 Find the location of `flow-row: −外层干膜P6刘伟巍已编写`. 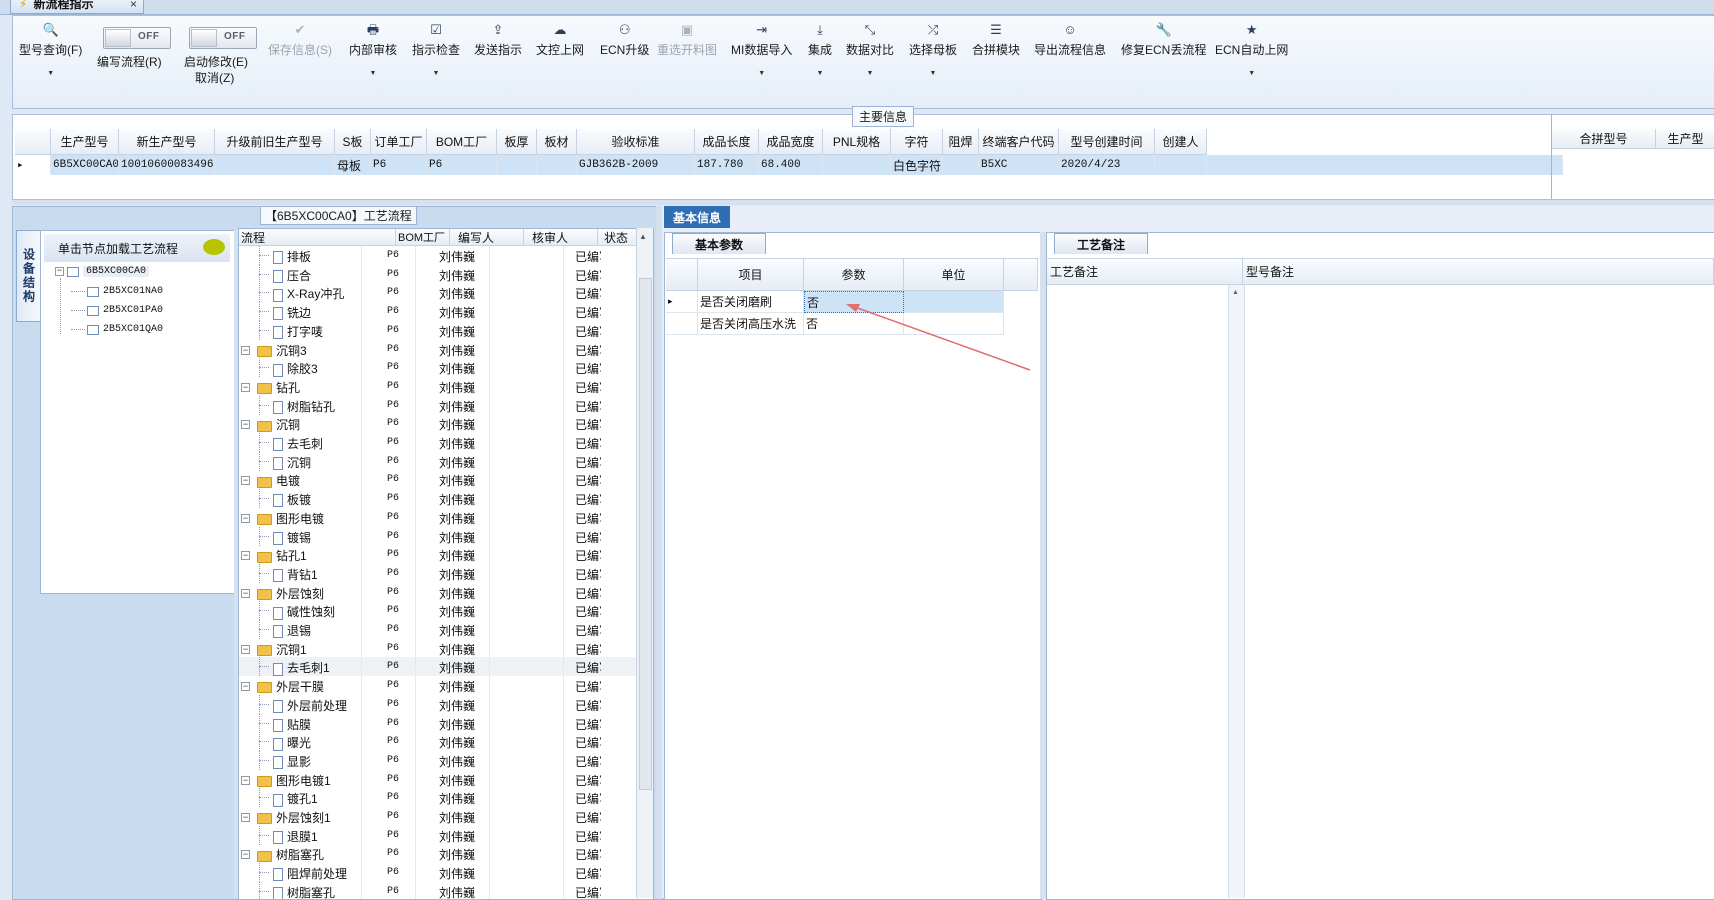

flow-row: −外层干膜P6刘伟巍已编写 is located at coordinates (439, 686).